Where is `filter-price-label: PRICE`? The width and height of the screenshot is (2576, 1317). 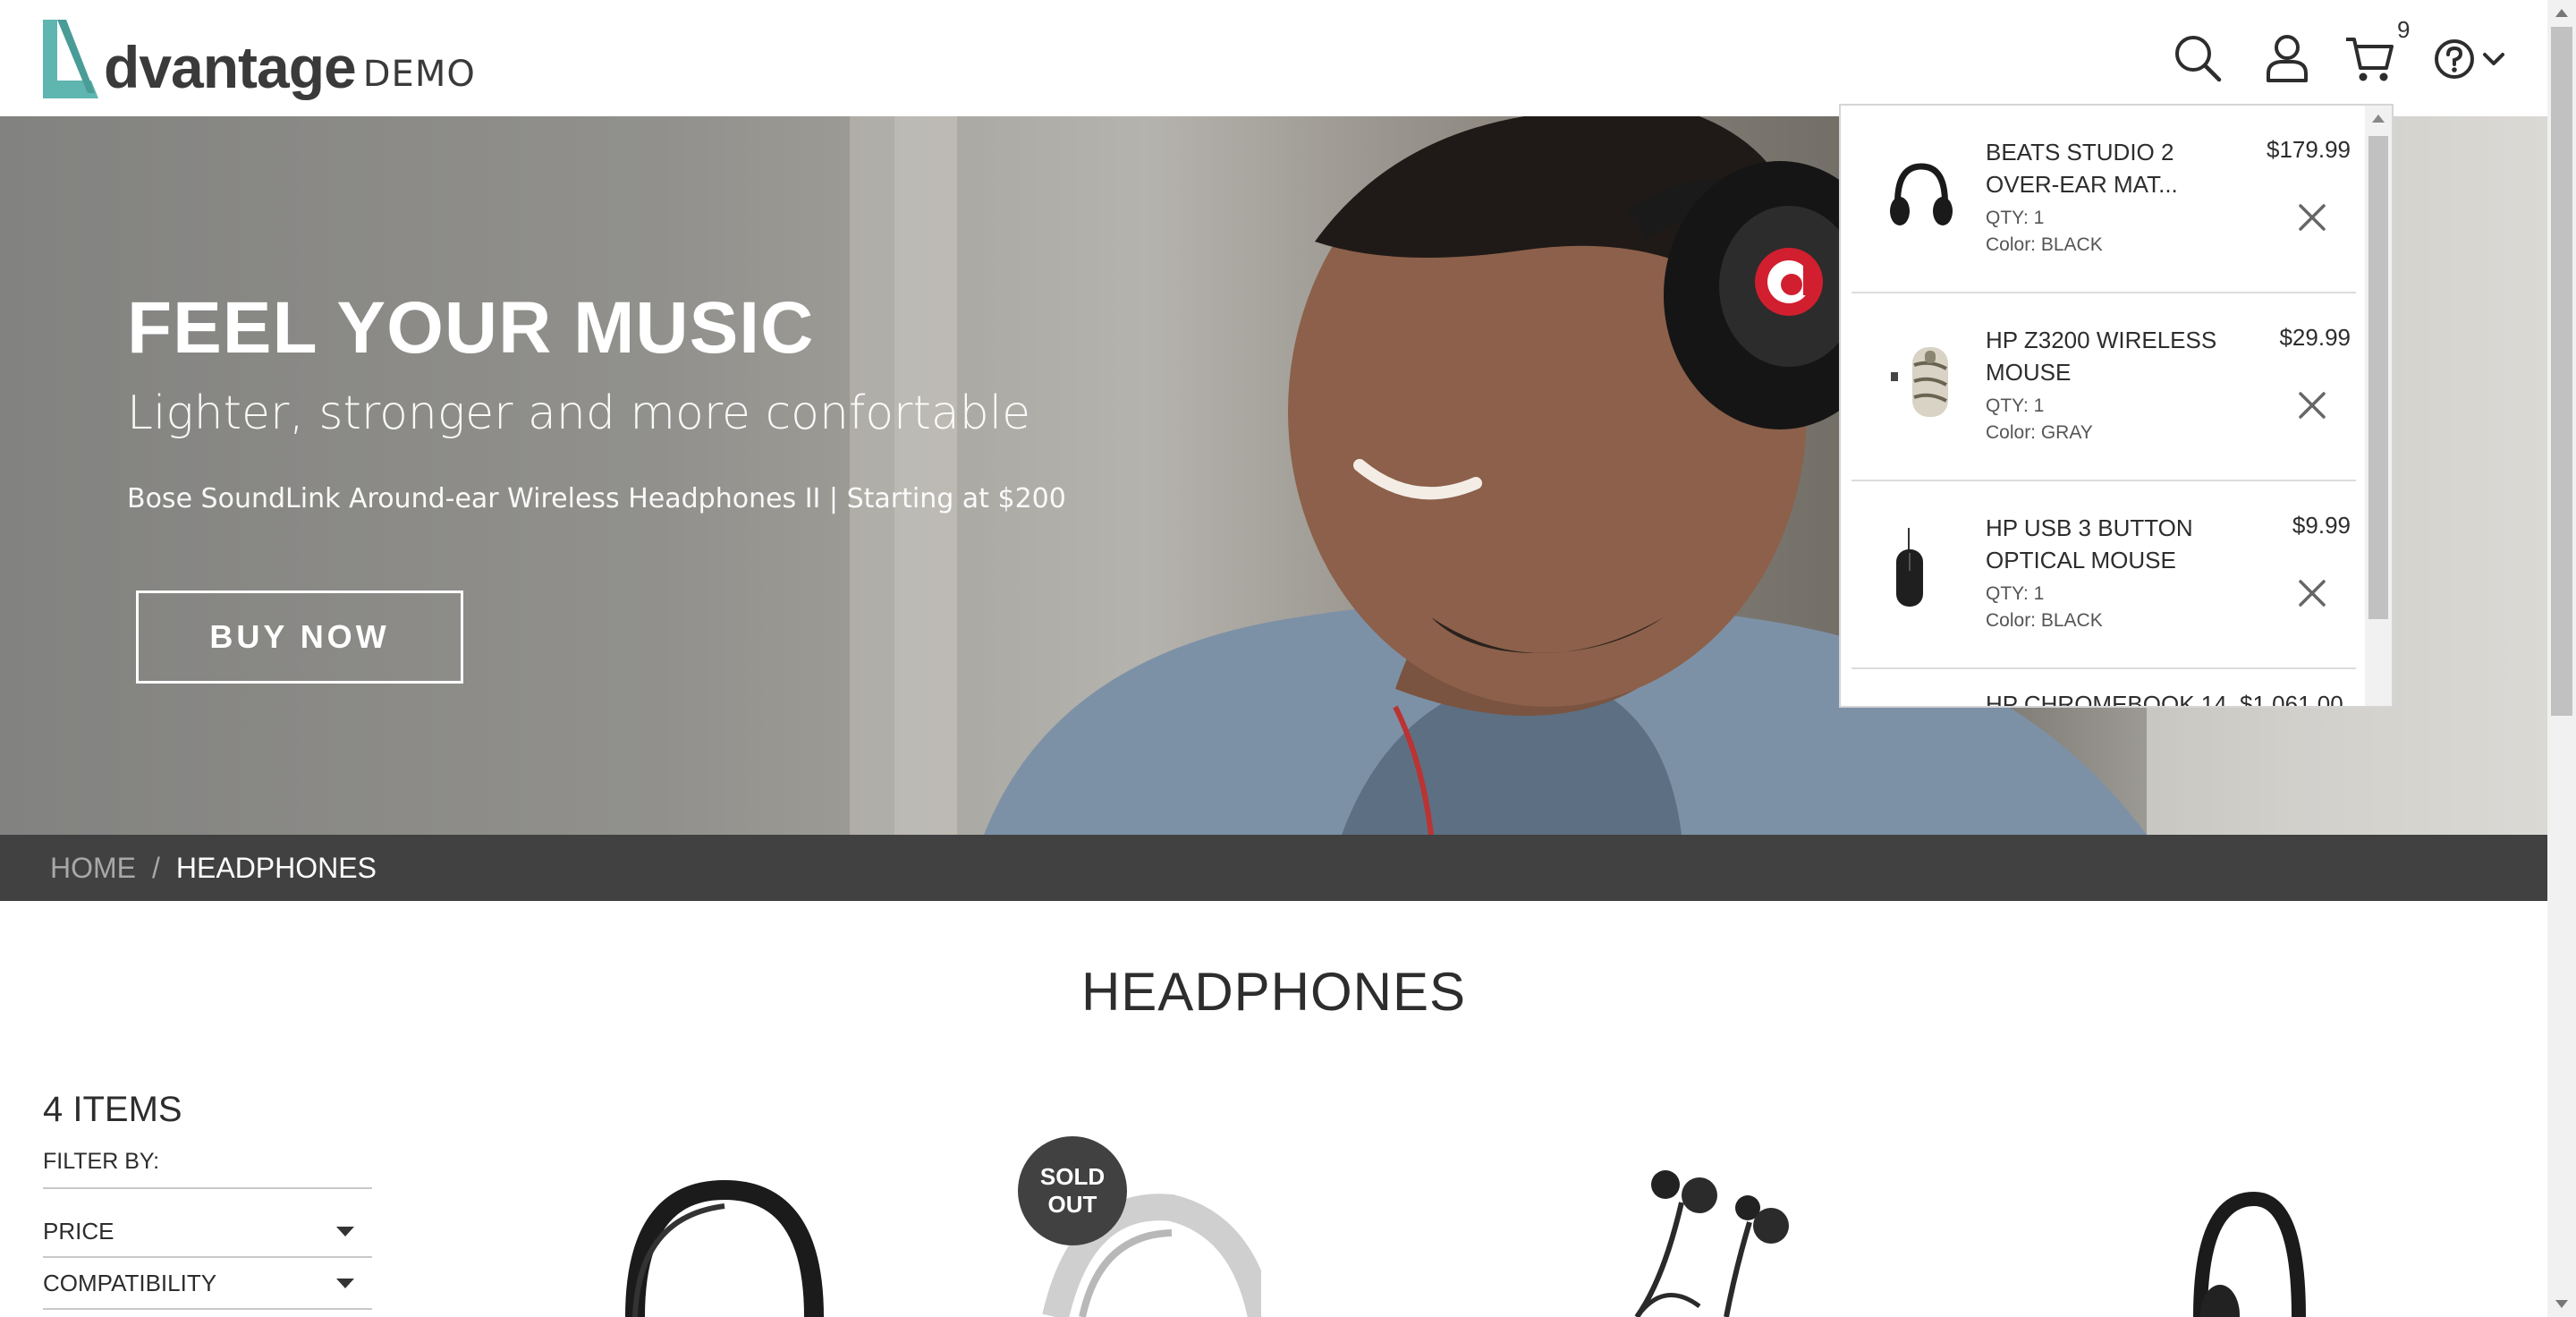 filter-price-label: PRICE is located at coordinates (78, 1231).